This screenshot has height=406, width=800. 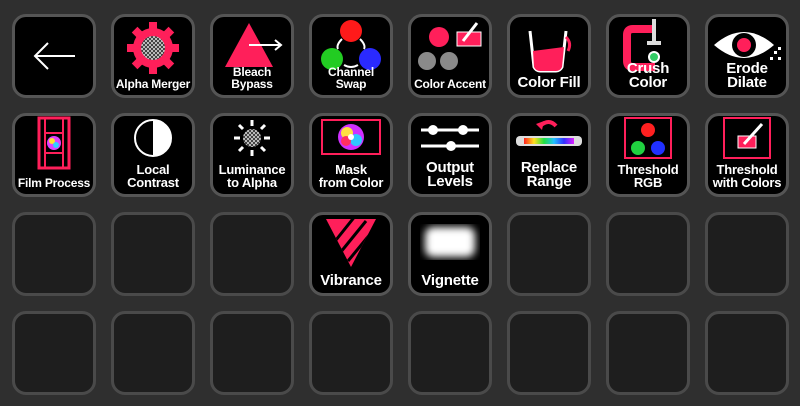 I want to click on threshold-with-colors-button: Threshold with Colors, so click(x=747, y=155).